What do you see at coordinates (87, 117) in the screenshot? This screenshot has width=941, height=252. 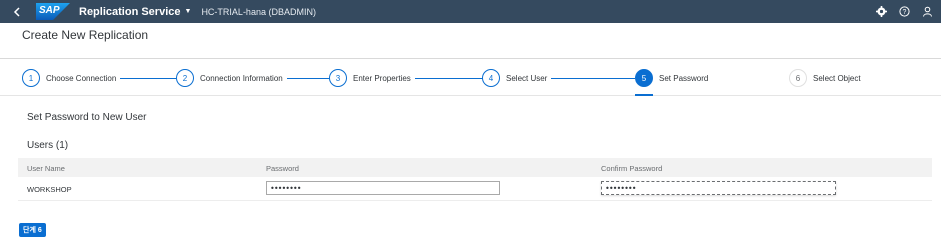 I see `section-title: Set Password to New User` at bounding box center [87, 117].